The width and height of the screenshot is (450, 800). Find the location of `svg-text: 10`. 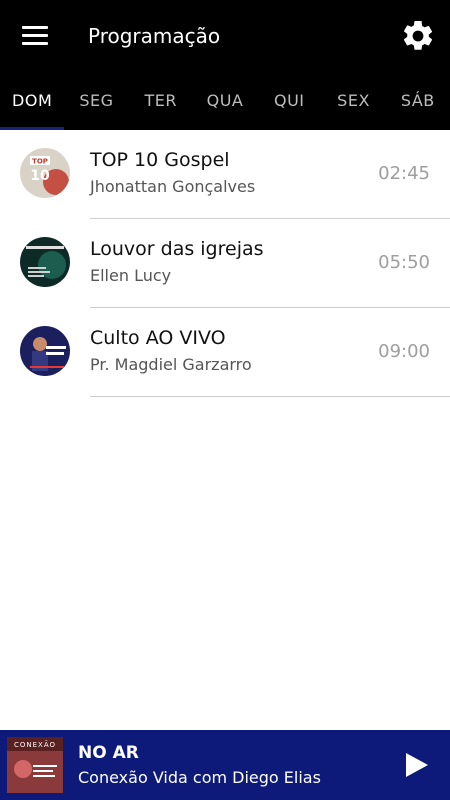

svg-text: 10 is located at coordinates (40, 176).